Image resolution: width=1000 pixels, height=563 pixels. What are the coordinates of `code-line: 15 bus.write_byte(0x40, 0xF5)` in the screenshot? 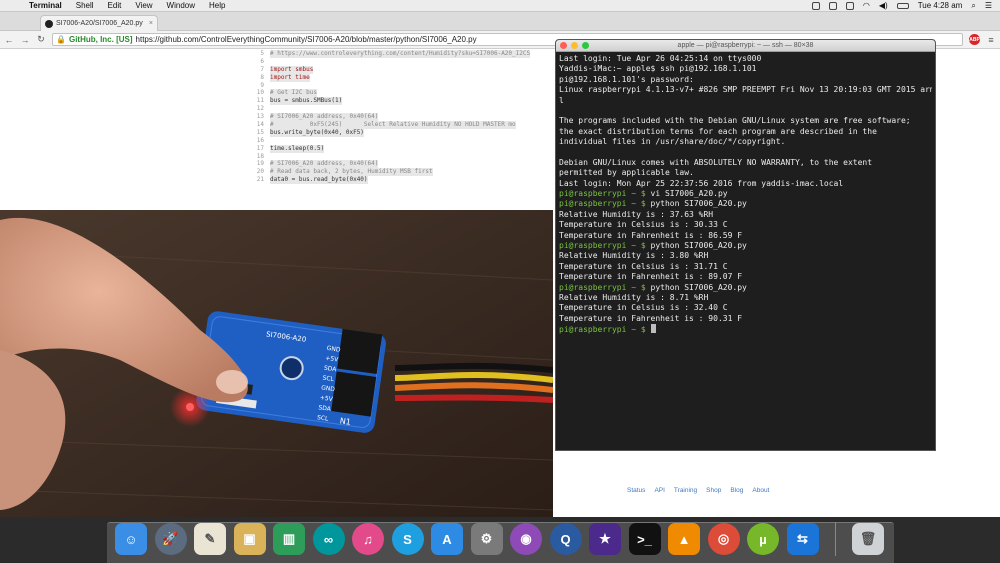 It's located at (401, 132).